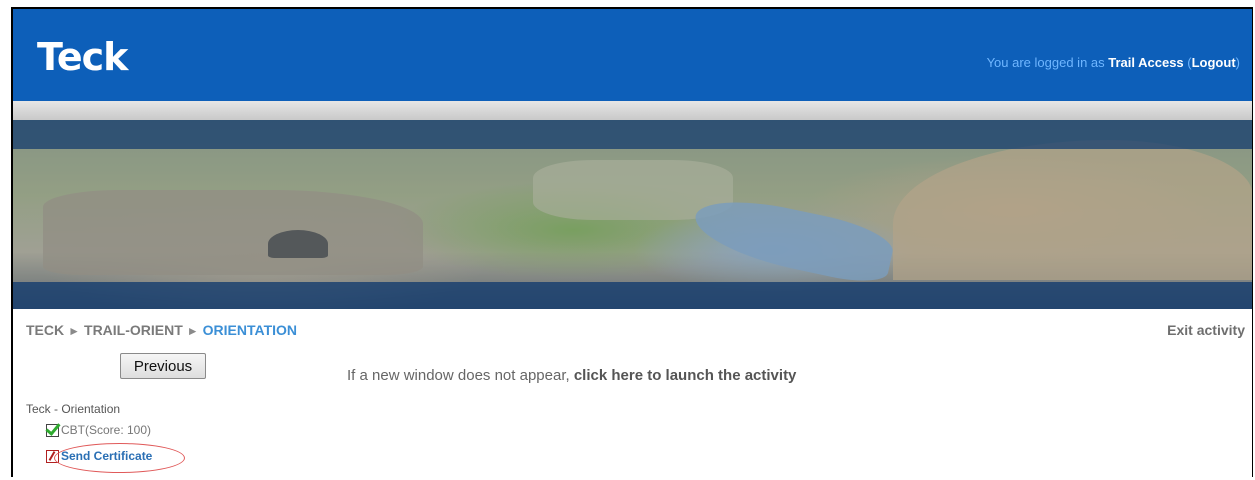 The width and height of the screenshot is (1255, 480). What do you see at coordinates (107, 456) in the screenshot?
I see `toc-item-label: Send Certificate` at bounding box center [107, 456].